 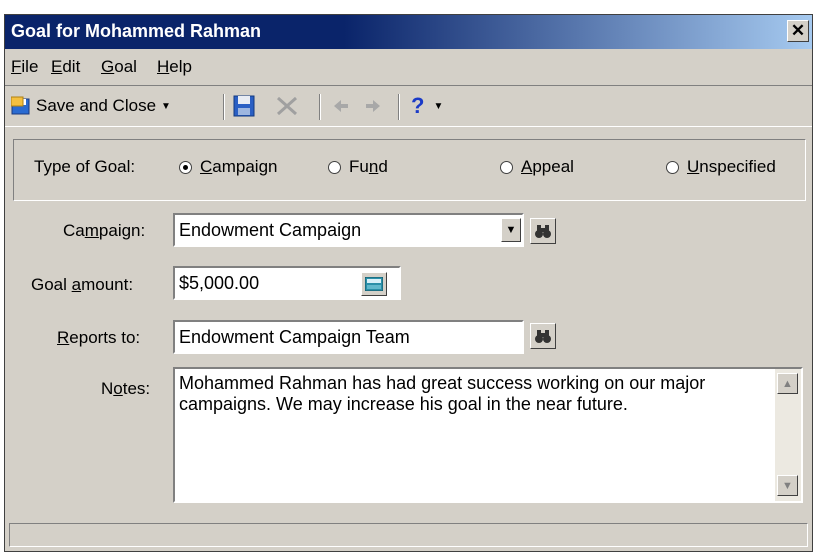 What do you see at coordinates (427, 106) in the screenshot?
I see `help-button: ? ▼` at bounding box center [427, 106].